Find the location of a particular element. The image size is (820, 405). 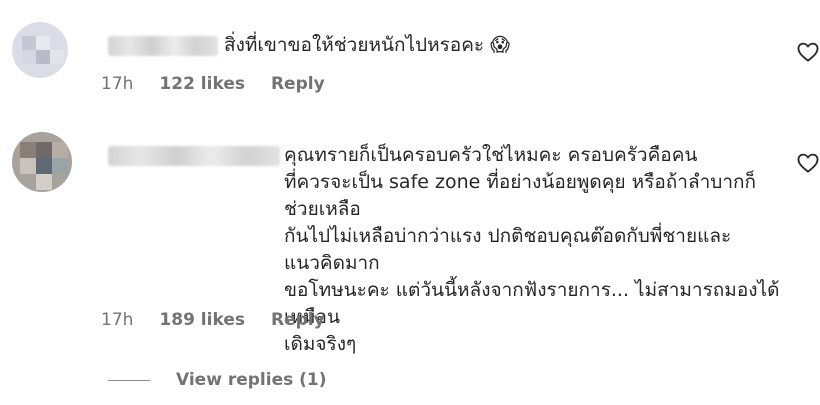

comment-text: สิ่งที่เขาขอให้ช่วยหนักไปหรอคะ 😱 is located at coordinates (367, 45).